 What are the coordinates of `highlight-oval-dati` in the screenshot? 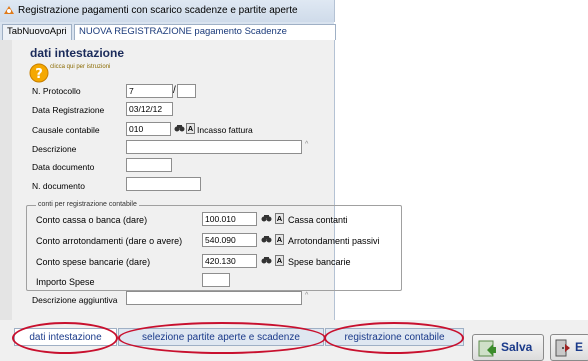 It's located at (65, 338).